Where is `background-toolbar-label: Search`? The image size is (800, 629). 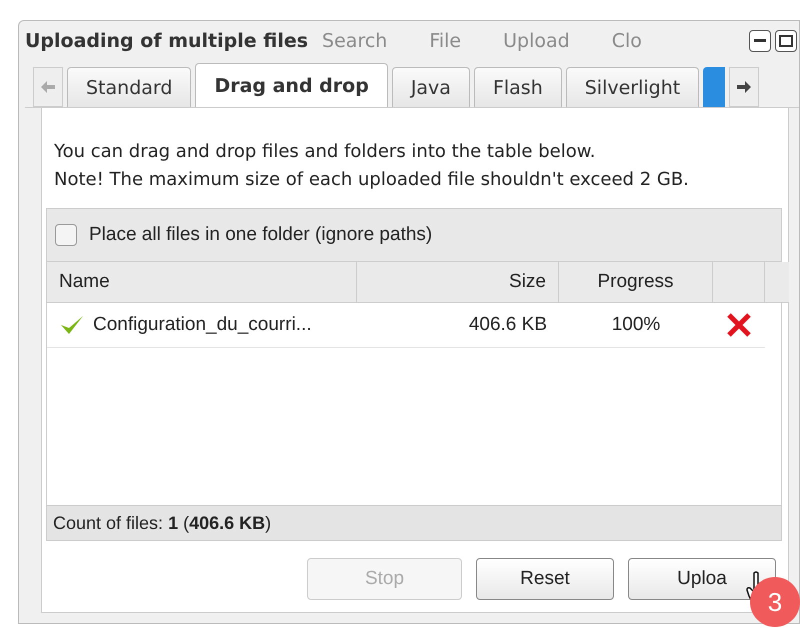 background-toolbar-label: Search is located at coordinates (355, 41).